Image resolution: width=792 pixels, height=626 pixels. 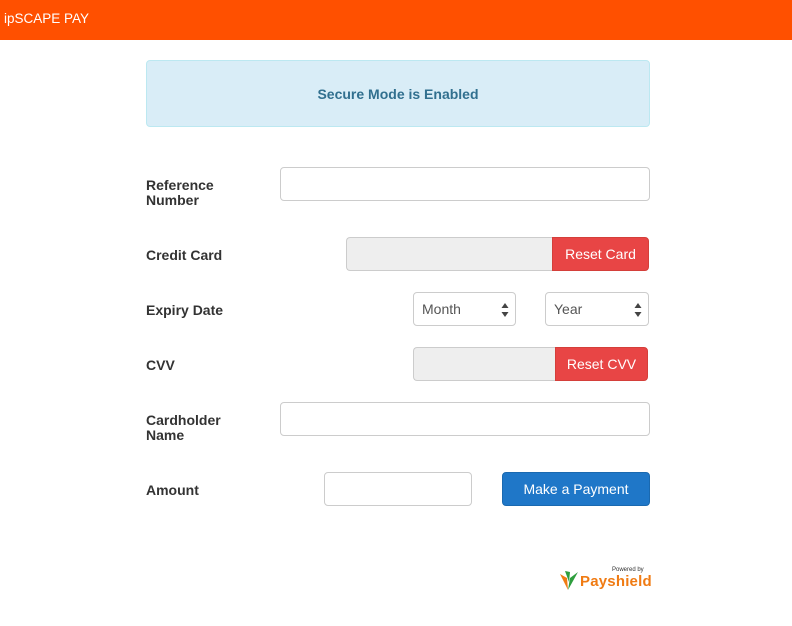 I want to click on top-bar: ipSCAPE PAY, so click(x=396, y=20).